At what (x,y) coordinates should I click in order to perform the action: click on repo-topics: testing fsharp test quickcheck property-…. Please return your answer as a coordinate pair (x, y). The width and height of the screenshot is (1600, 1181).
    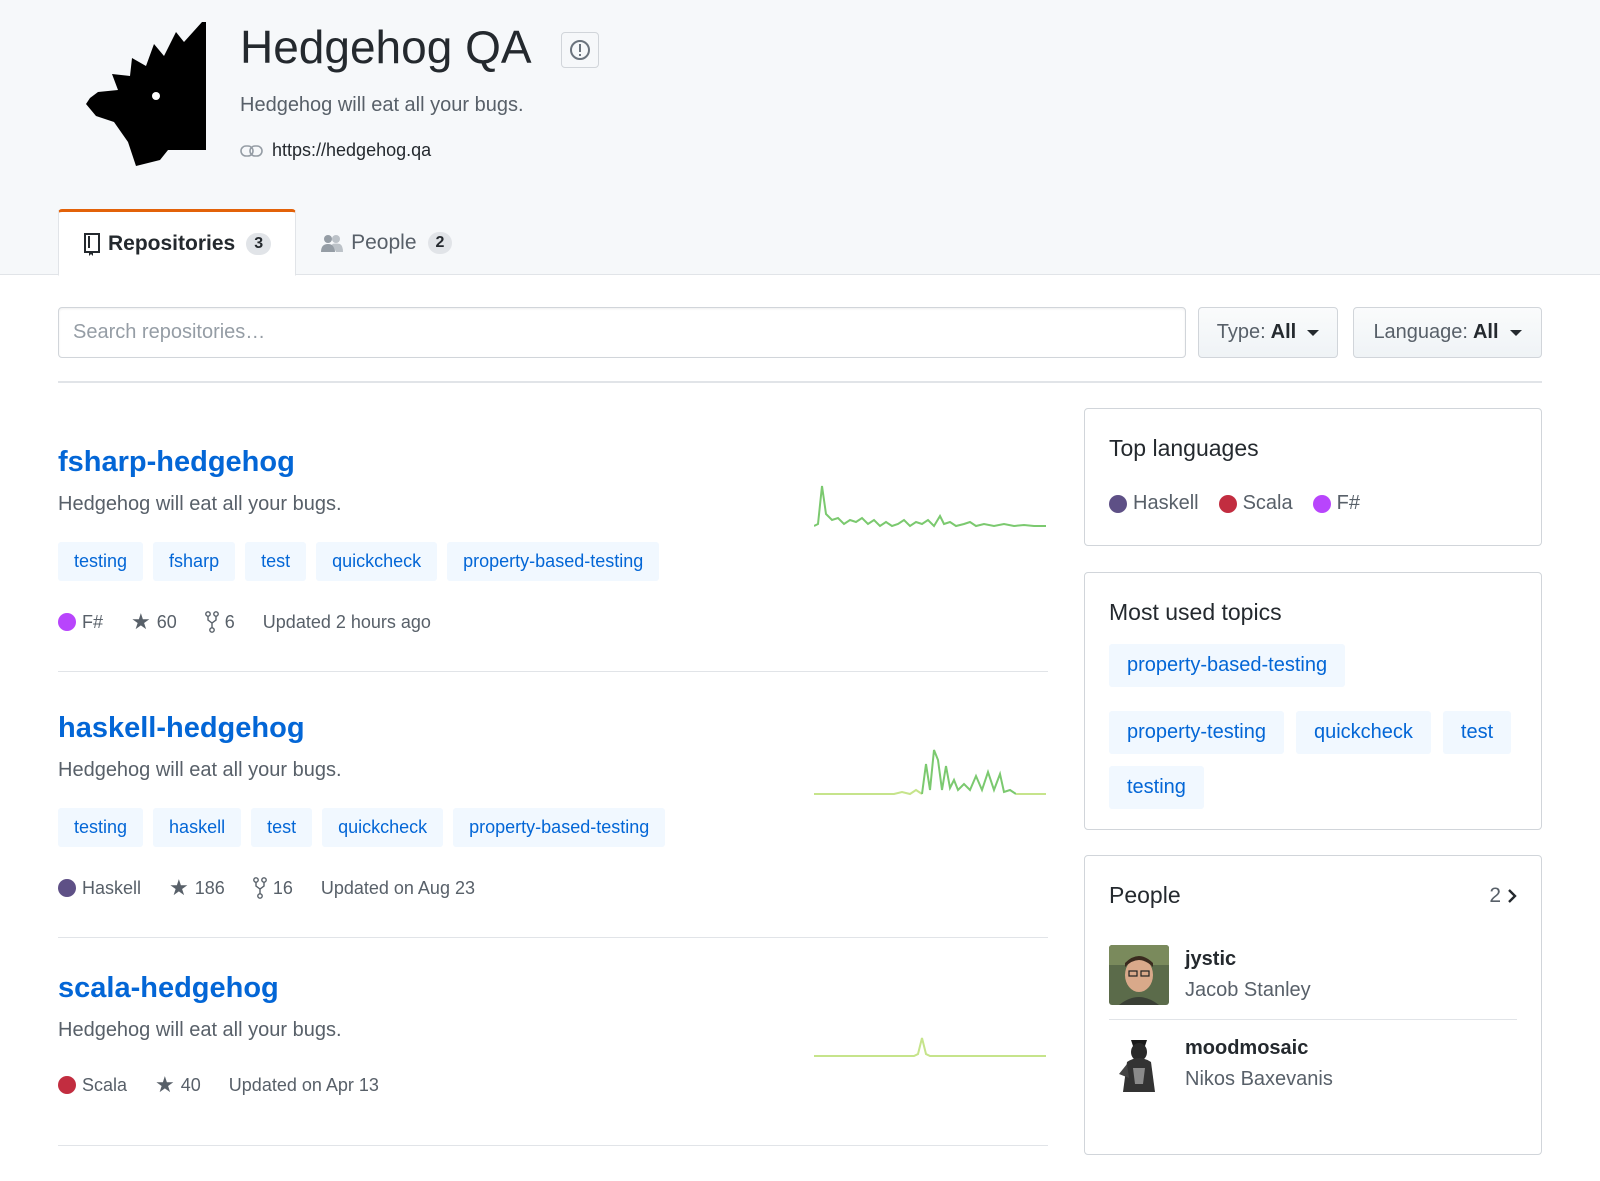
    Looking at the image, I should click on (553, 561).